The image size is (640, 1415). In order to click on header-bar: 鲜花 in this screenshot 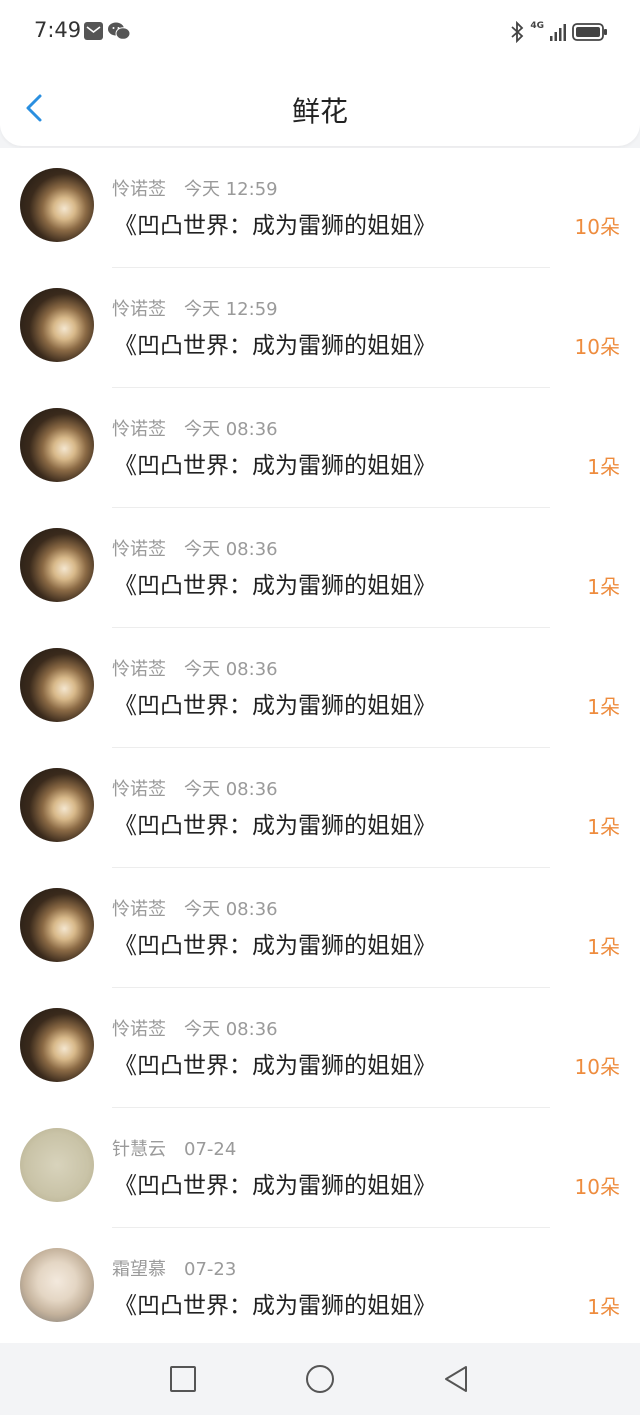, I will do `click(320, 105)`.